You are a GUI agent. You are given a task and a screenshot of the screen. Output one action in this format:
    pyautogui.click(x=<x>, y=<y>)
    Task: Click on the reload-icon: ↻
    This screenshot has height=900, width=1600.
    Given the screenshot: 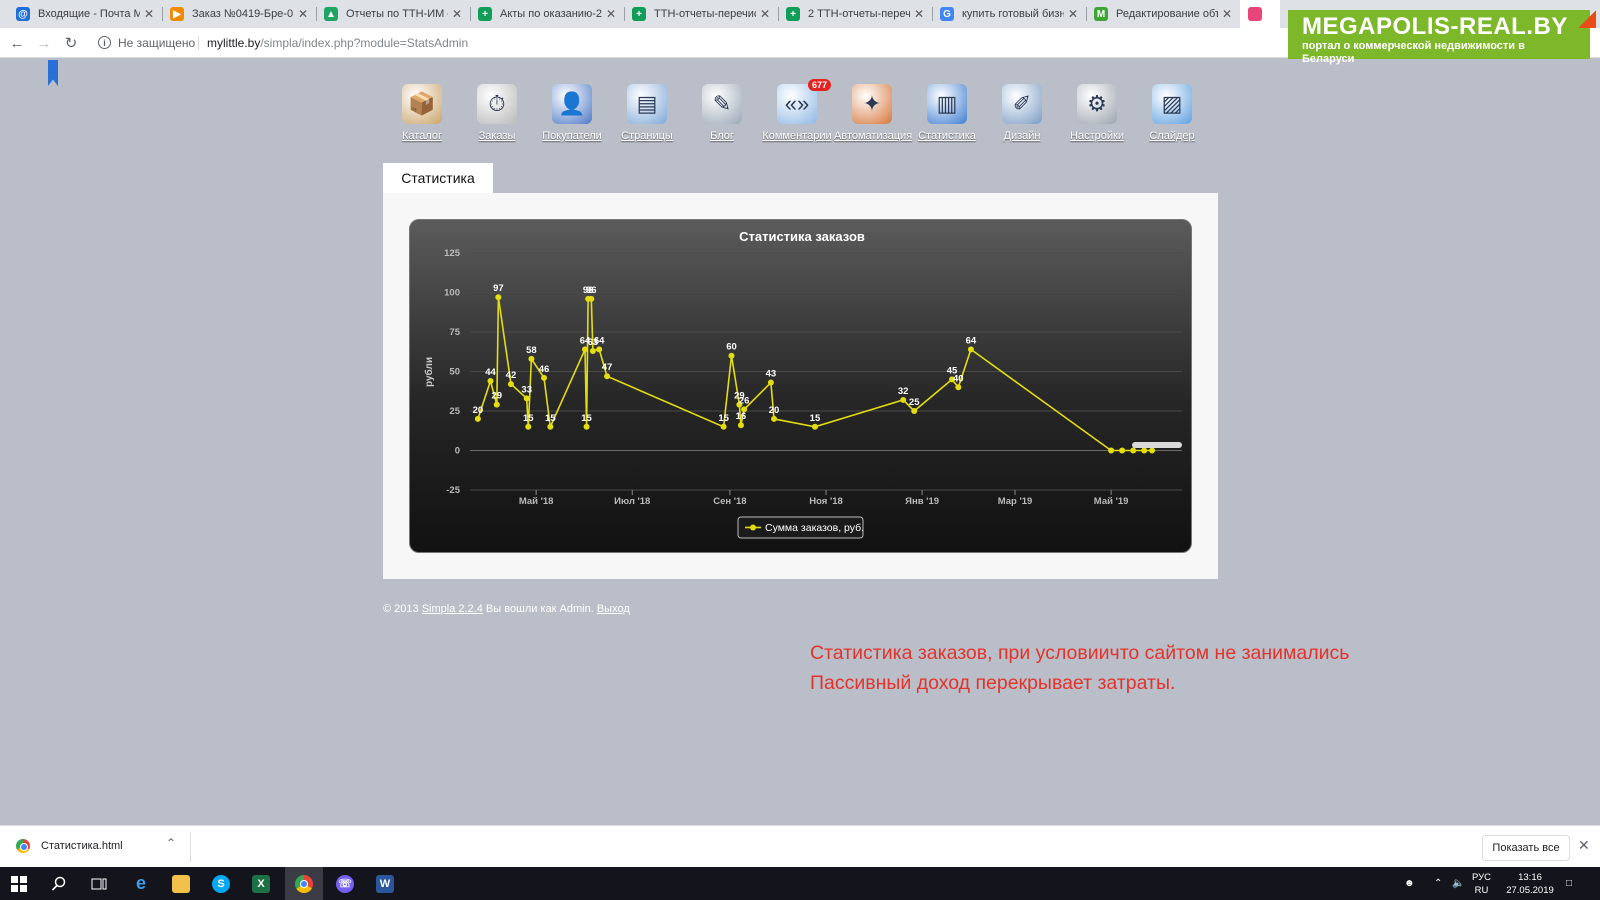 What is the action you would take?
    pyautogui.click(x=71, y=43)
    